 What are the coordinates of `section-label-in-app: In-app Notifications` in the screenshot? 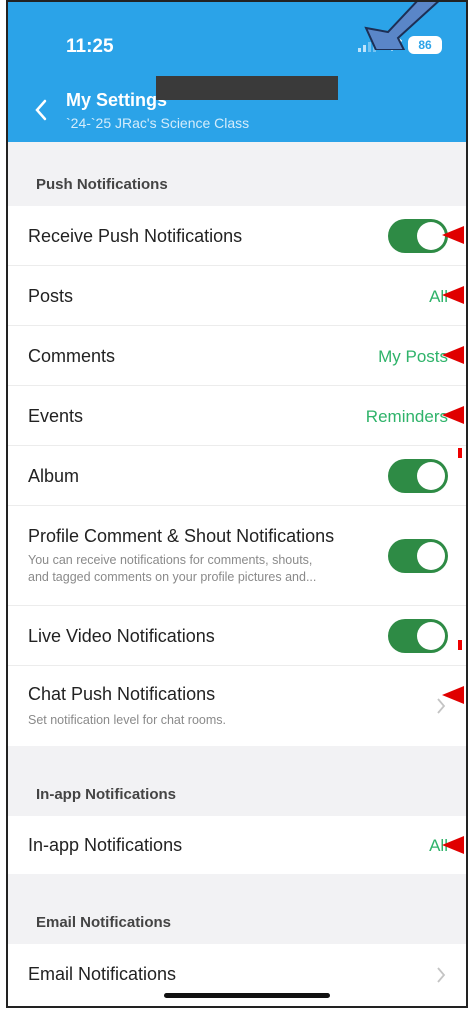 It's located at (106, 794).